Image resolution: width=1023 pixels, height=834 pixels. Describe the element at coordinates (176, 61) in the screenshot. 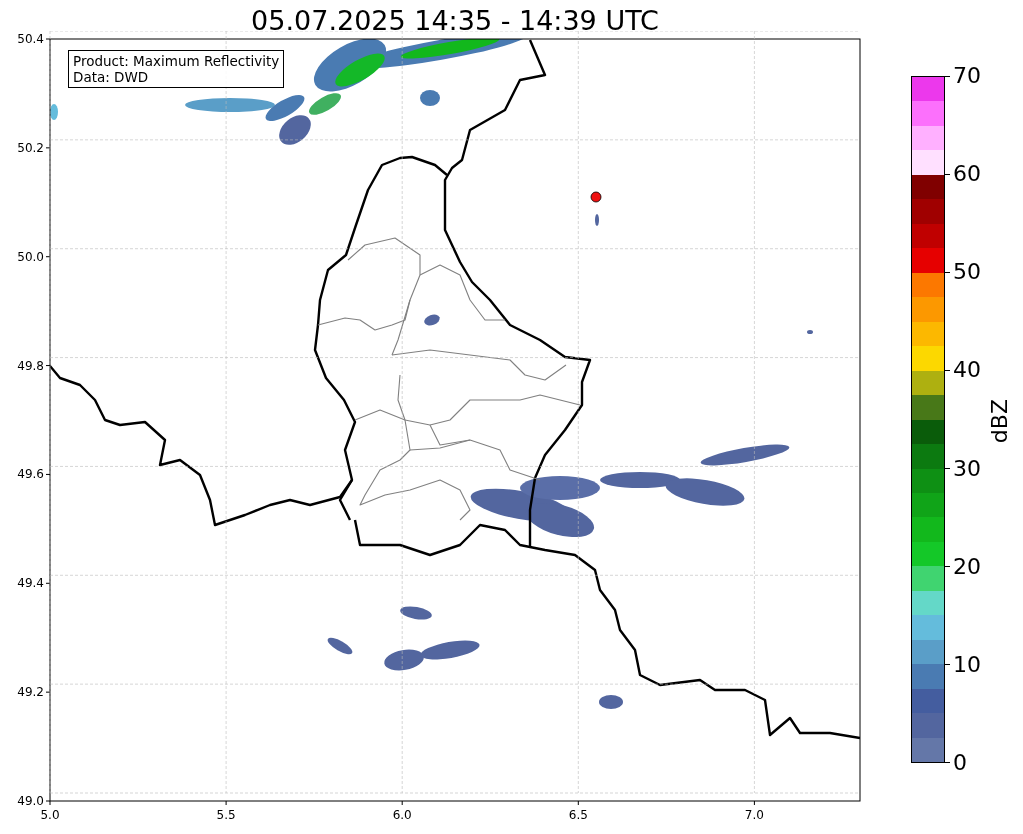

I see `info-text: Product: Maximum Reflectivity` at that location.